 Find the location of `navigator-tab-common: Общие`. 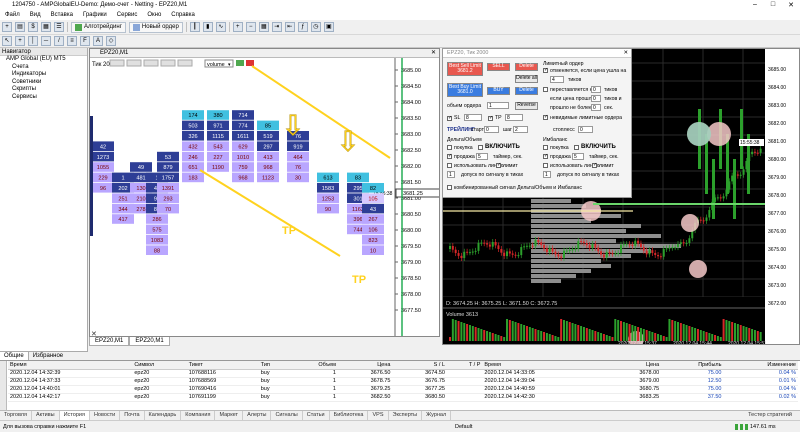

navigator-tab-common: Общие is located at coordinates (14, 356).